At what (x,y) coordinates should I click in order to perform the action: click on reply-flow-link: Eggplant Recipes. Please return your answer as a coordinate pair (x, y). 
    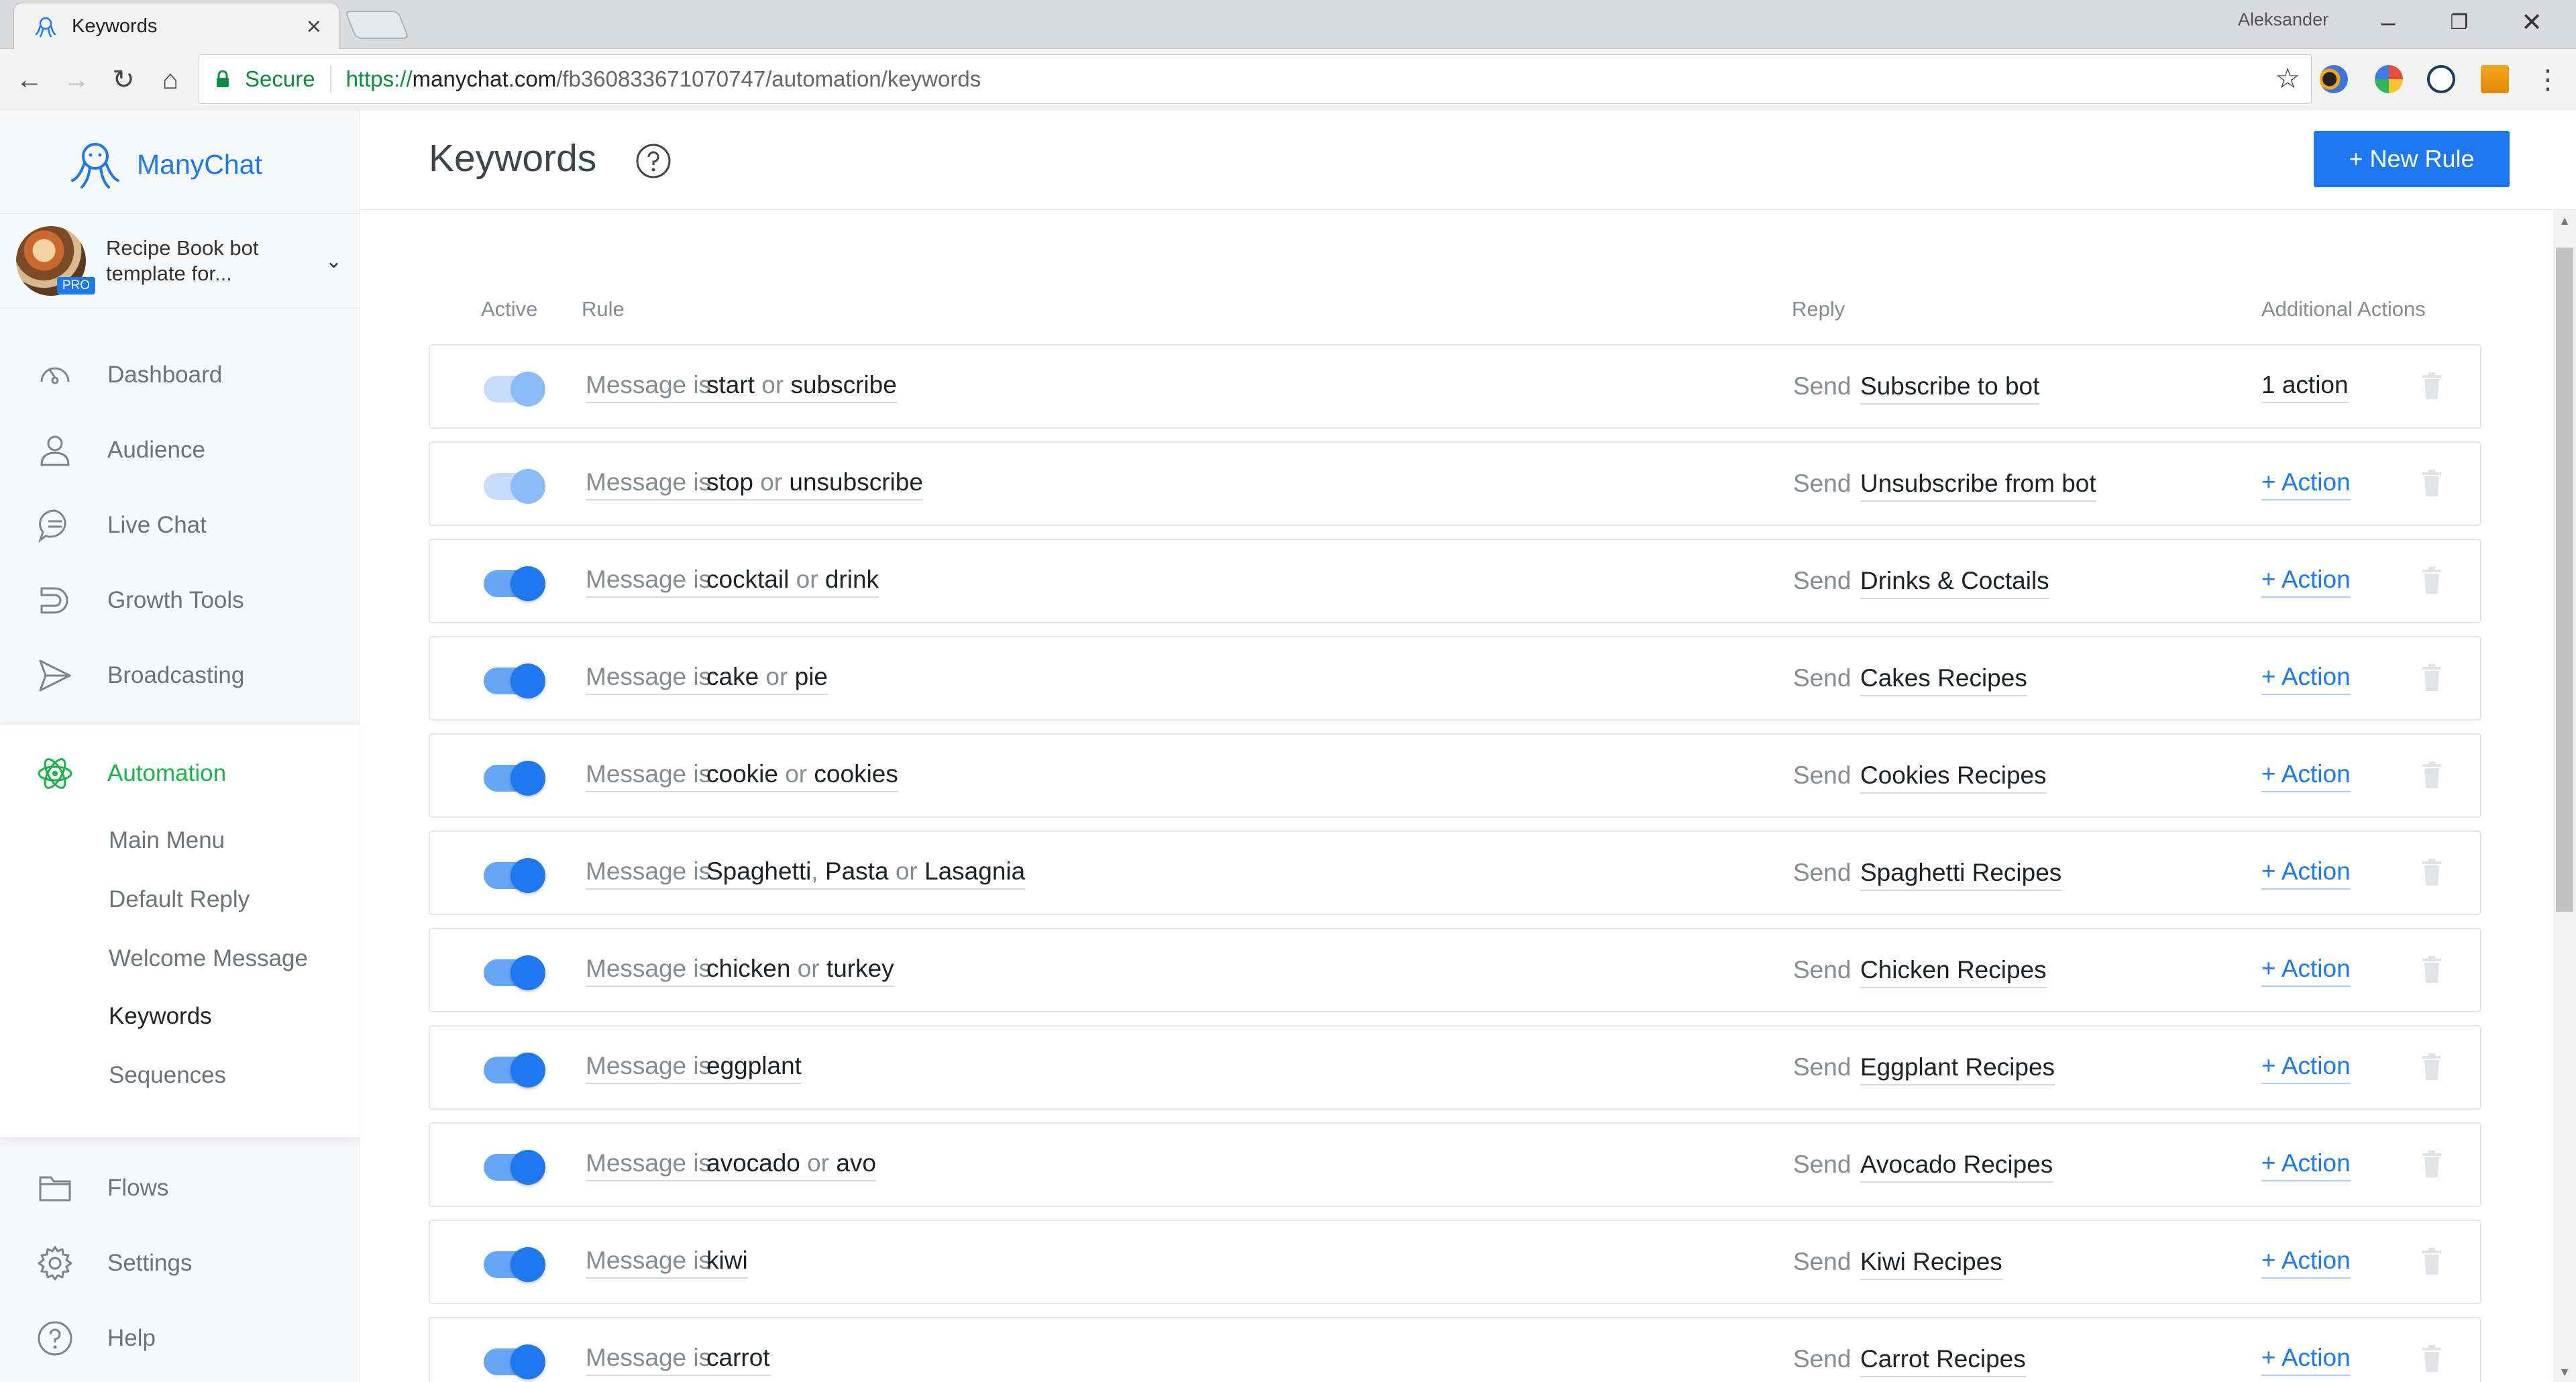
    Looking at the image, I should click on (1957, 1069).